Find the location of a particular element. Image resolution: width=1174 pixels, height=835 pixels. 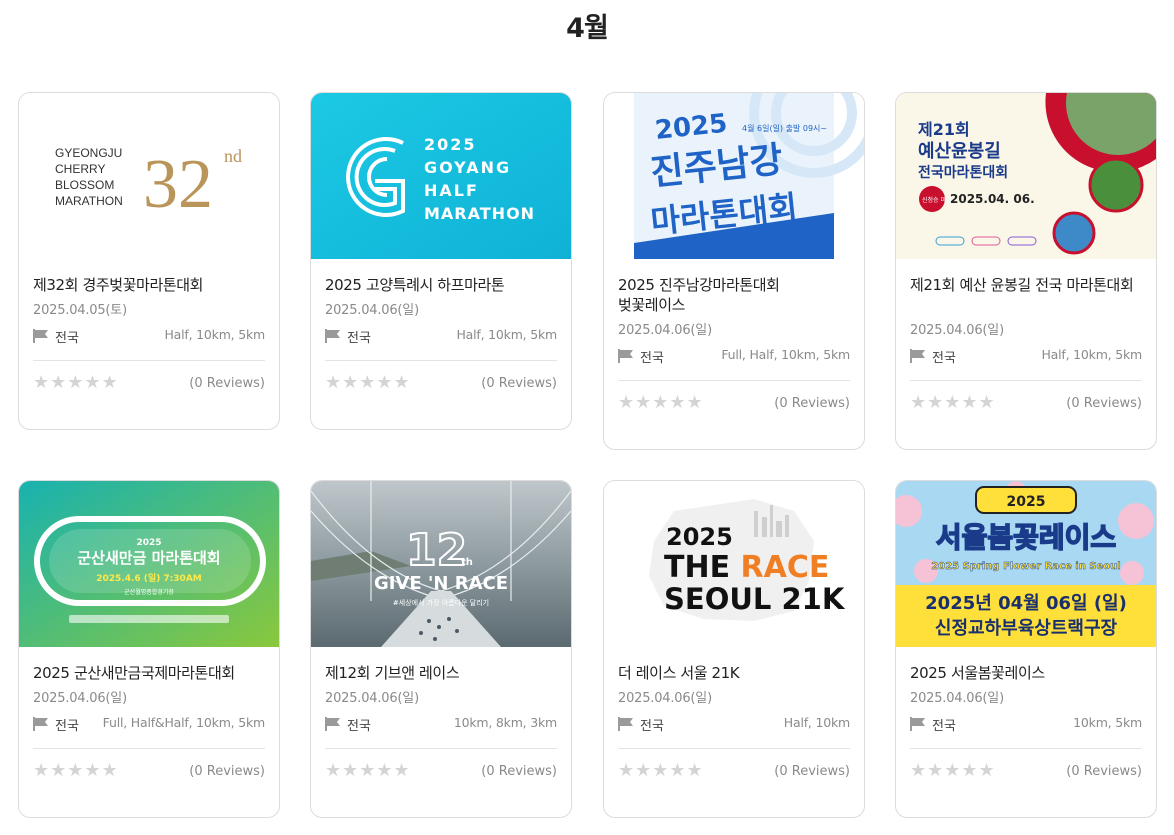

svg-text: BLOSSOM is located at coordinates (84, 185).